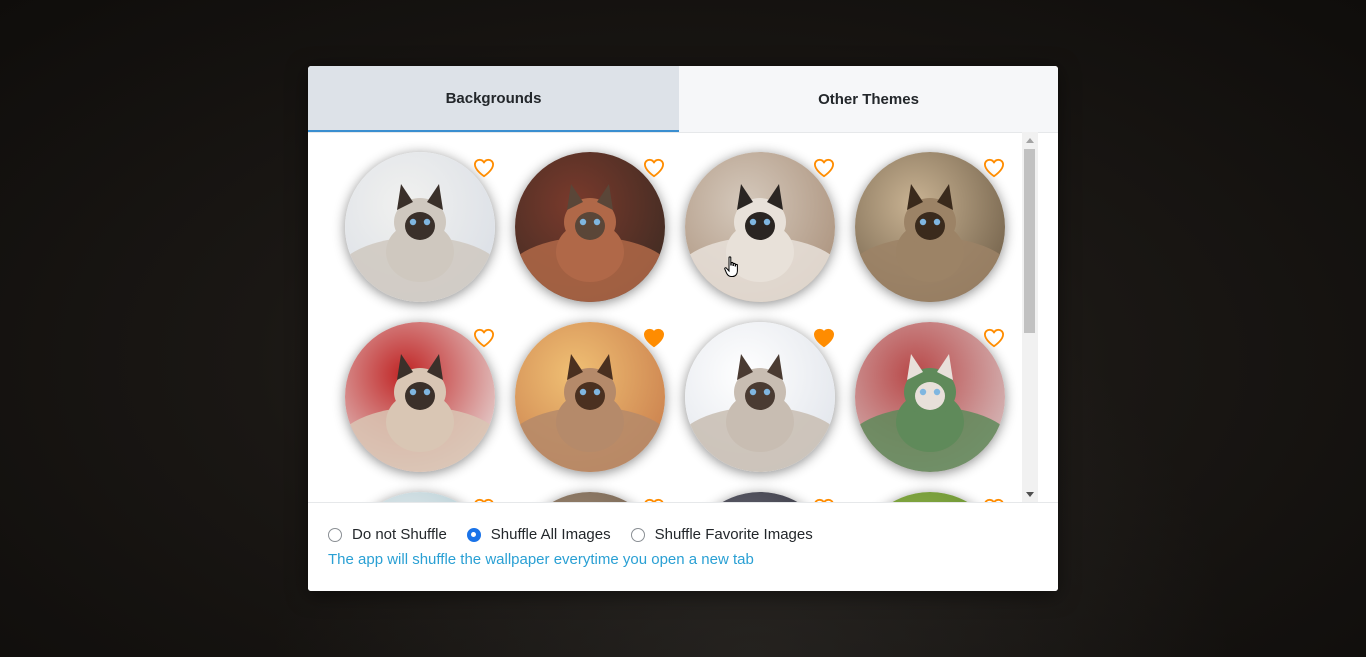 The width and height of the screenshot is (1366, 657). I want to click on scrollbar-thumb, so click(1029, 241).